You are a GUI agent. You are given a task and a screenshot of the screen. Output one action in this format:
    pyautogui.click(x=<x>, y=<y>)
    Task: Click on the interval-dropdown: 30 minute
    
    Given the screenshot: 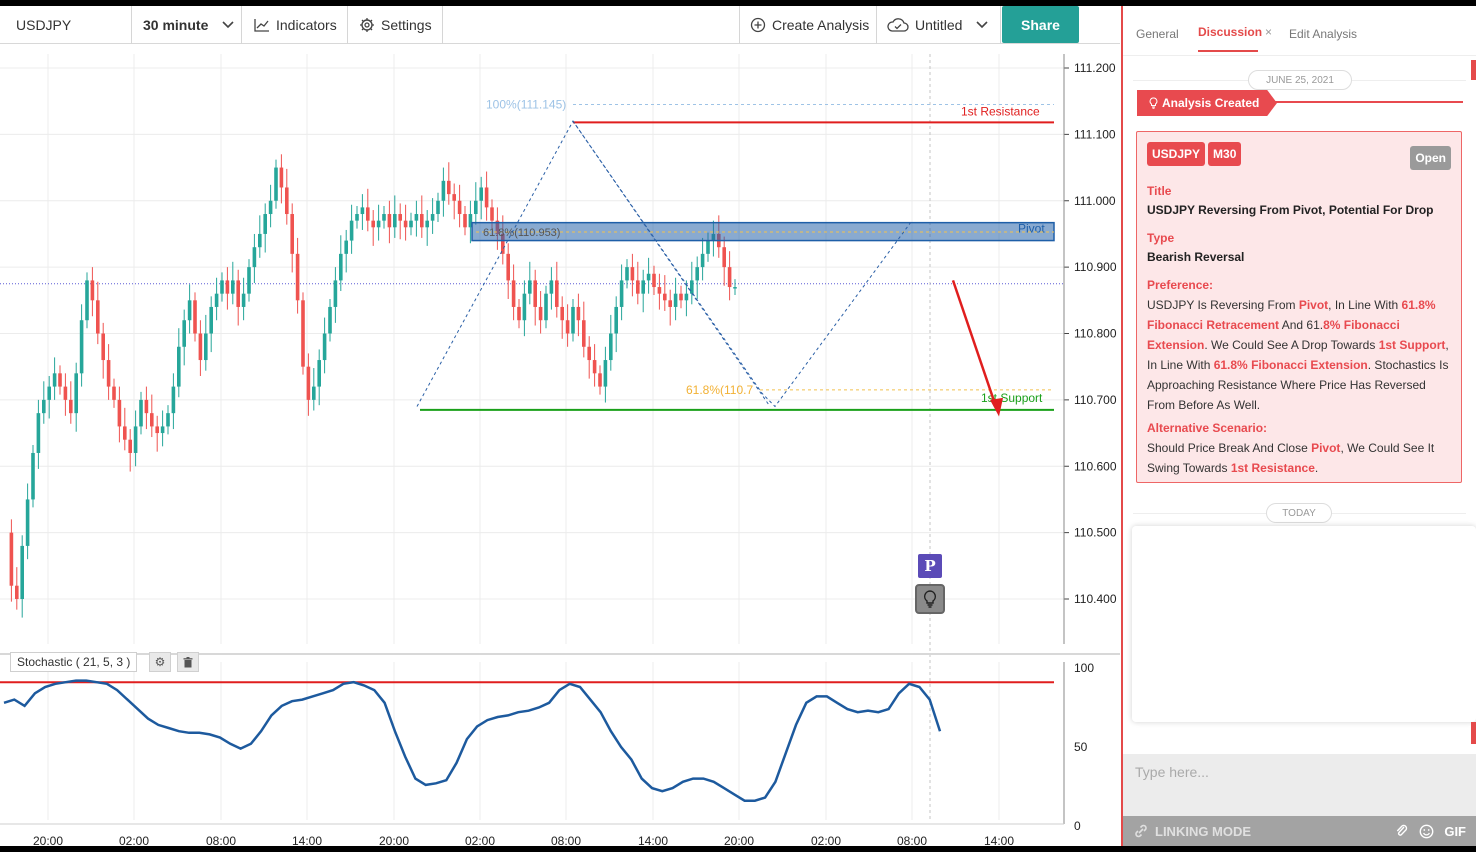 What is the action you would take?
    pyautogui.click(x=187, y=25)
    